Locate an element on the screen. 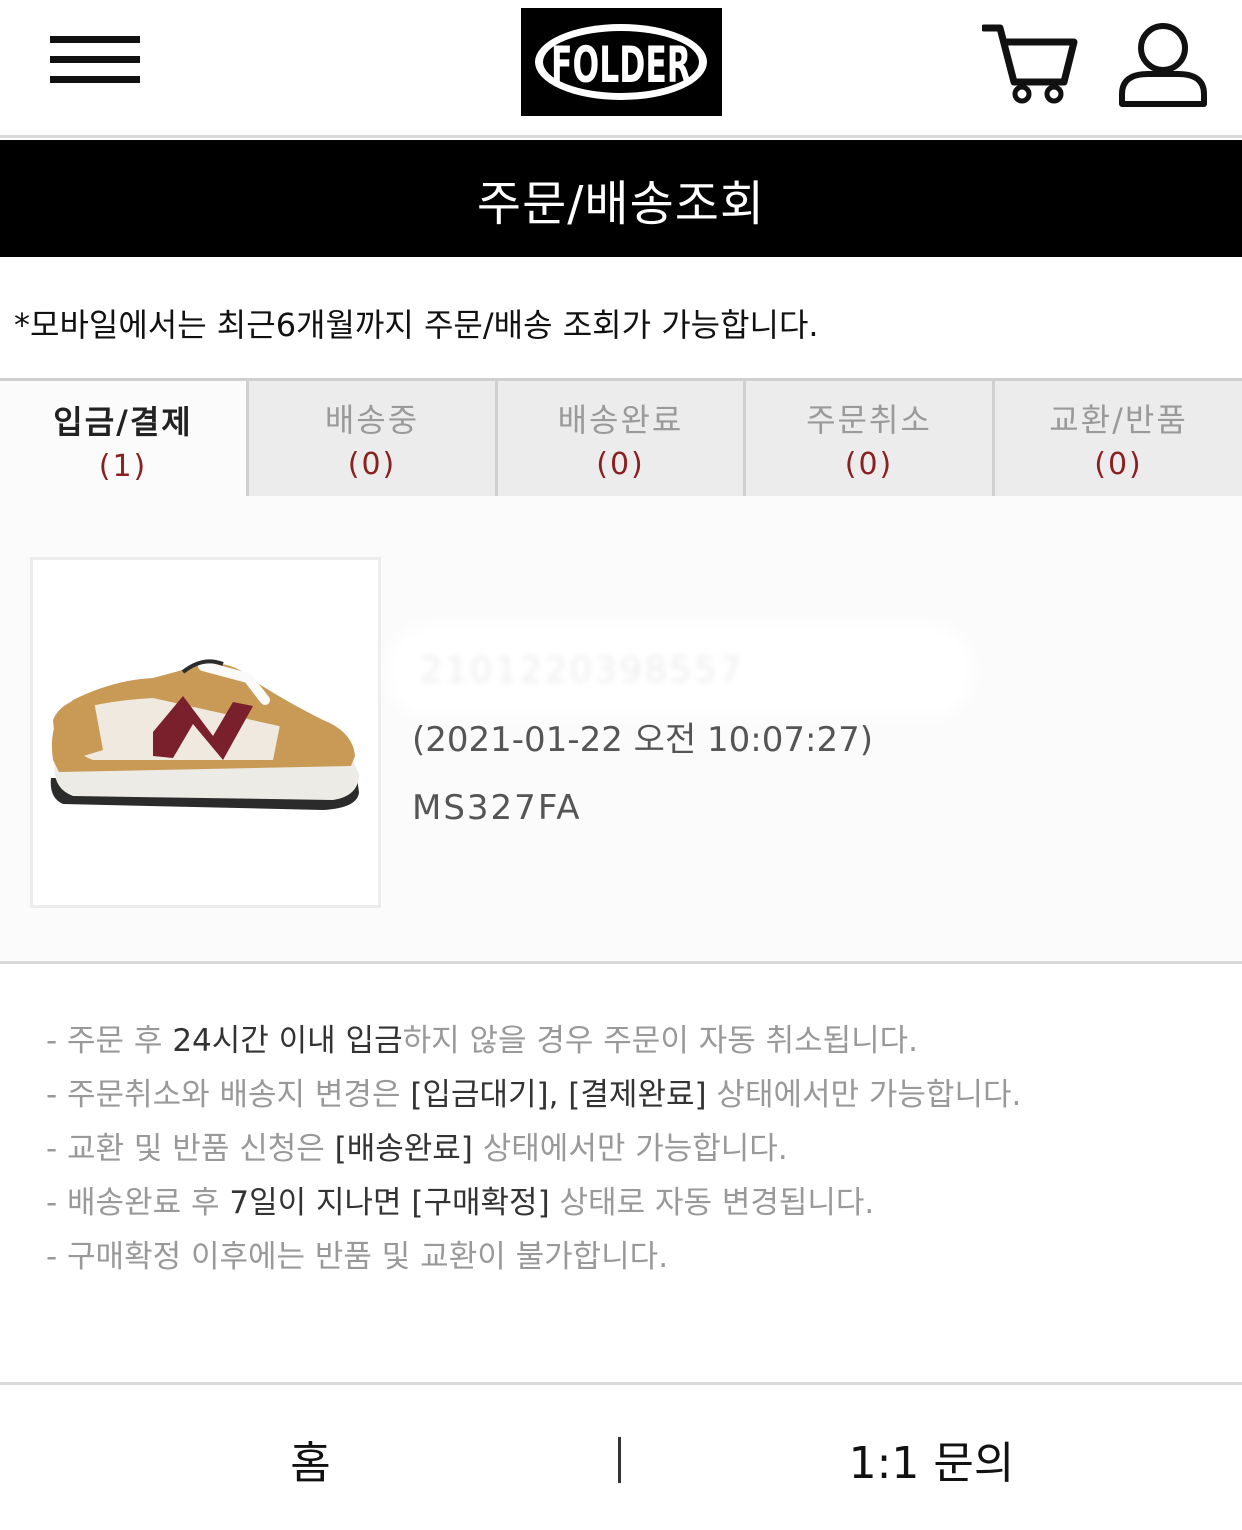 The width and height of the screenshot is (1242, 1530). bottom-footer: 홈 1:1 문의 is located at coordinates (621, 1456).